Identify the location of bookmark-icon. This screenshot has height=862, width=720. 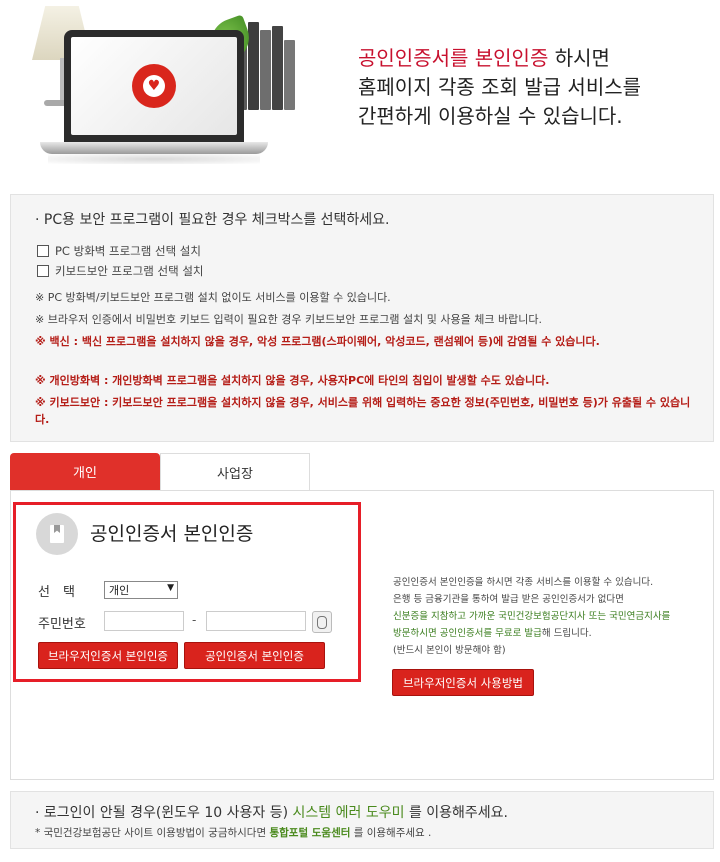
(57, 534).